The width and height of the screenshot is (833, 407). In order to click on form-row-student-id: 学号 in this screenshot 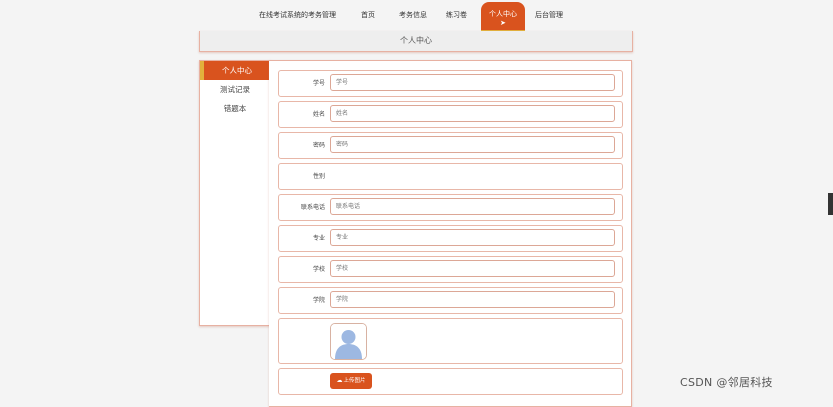, I will do `click(450, 83)`.